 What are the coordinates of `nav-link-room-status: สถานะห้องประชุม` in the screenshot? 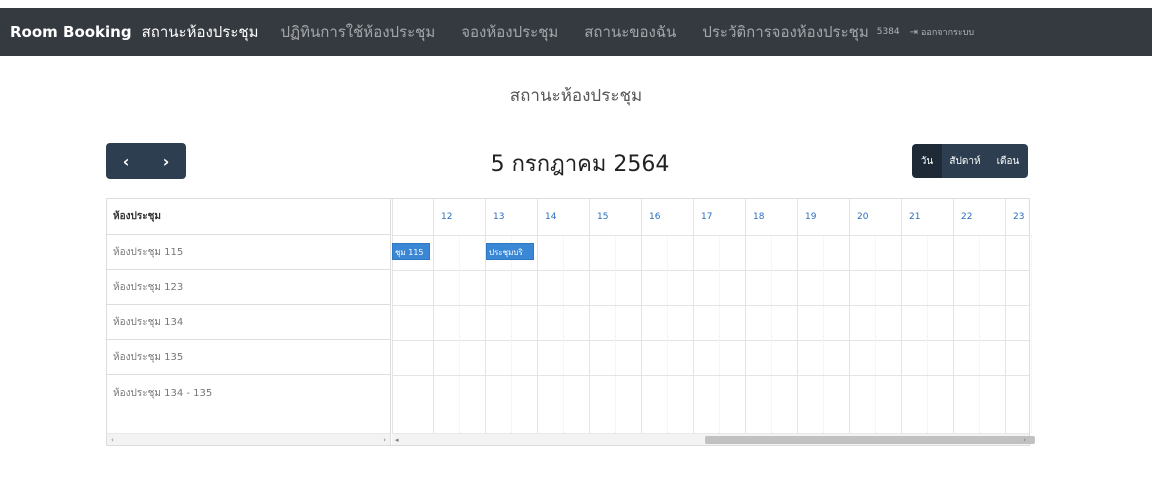 It's located at (200, 32).